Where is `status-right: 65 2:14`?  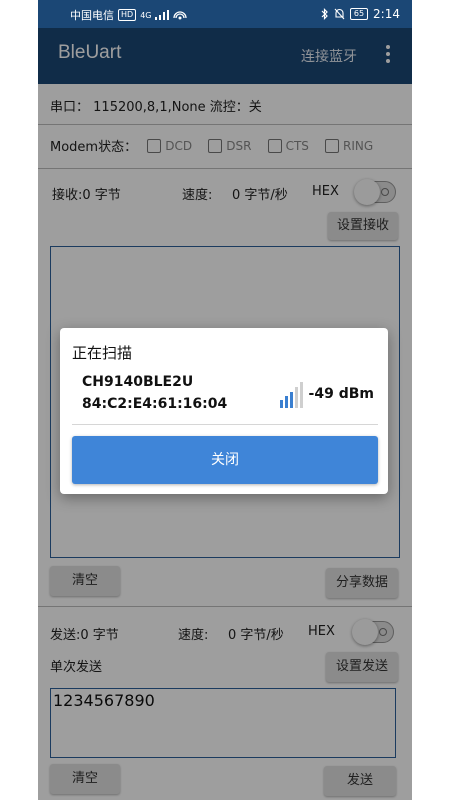 status-right: 65 2:14 is located at coordinates (360, 14).